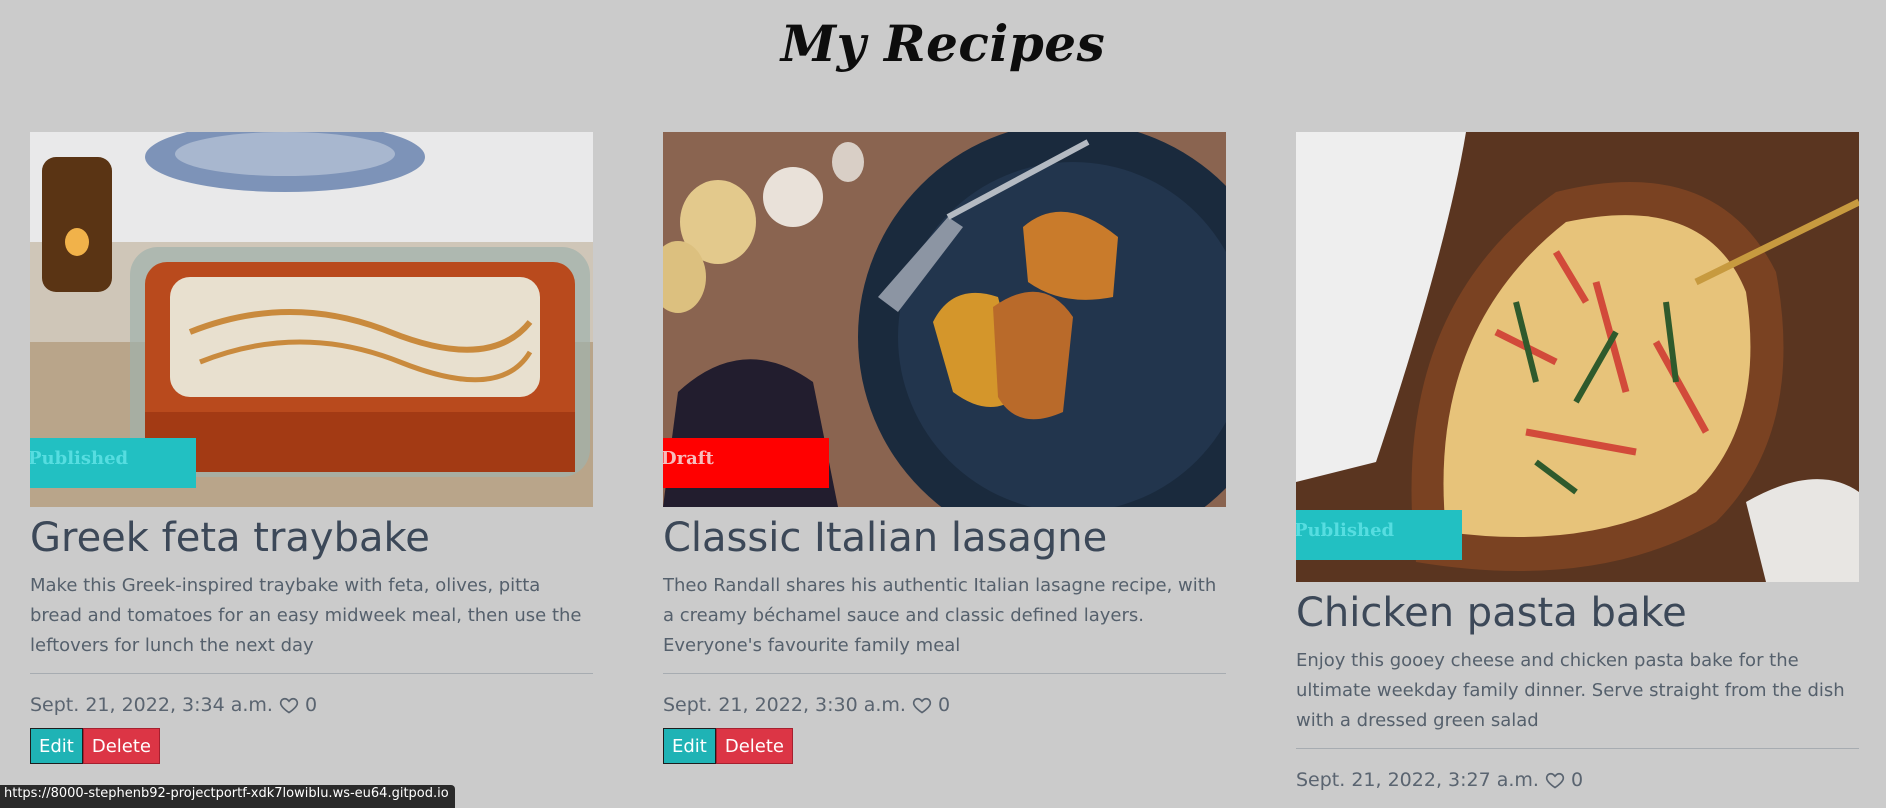 Image resolution: width=1886 pixels, height=808 pixels. I want to click on recipe-meta: Sept. 21, 2022, 3:34 a.m. 0, so click(311, 705).